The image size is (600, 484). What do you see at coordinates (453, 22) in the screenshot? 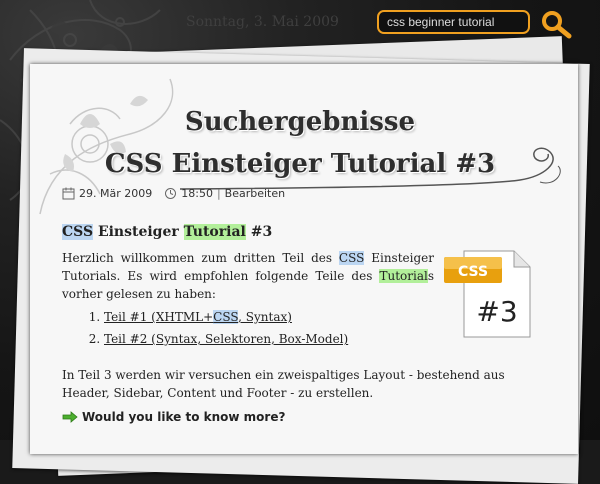
I see `search-input: css beginner tutorial` at bounding box center [453, 22].